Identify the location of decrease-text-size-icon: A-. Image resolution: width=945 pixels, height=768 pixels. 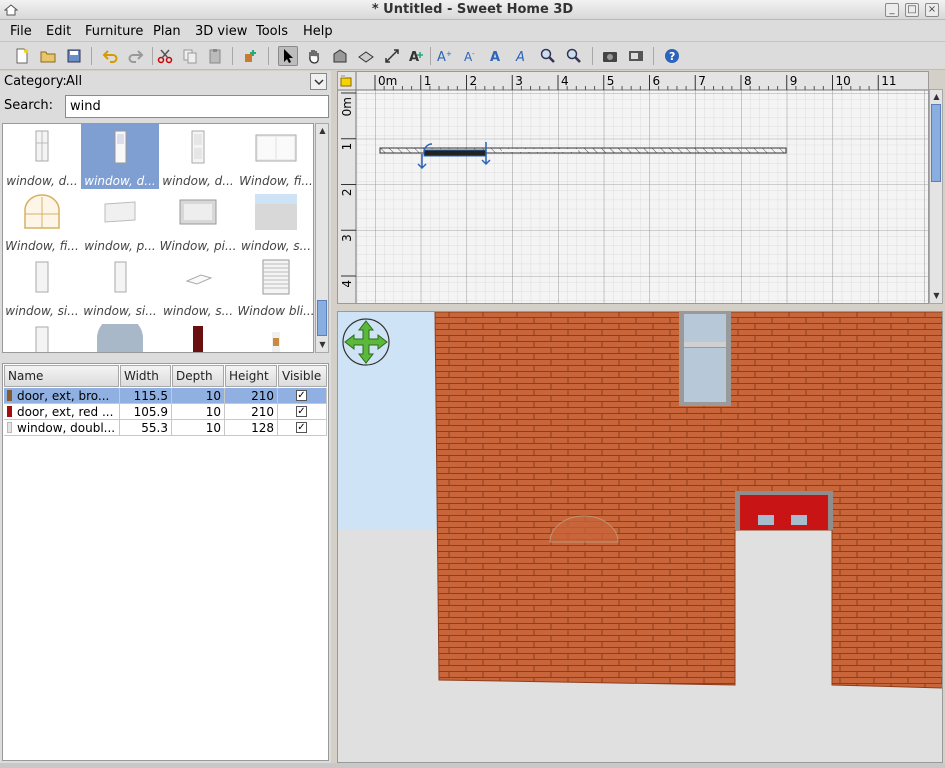
(470, 56).